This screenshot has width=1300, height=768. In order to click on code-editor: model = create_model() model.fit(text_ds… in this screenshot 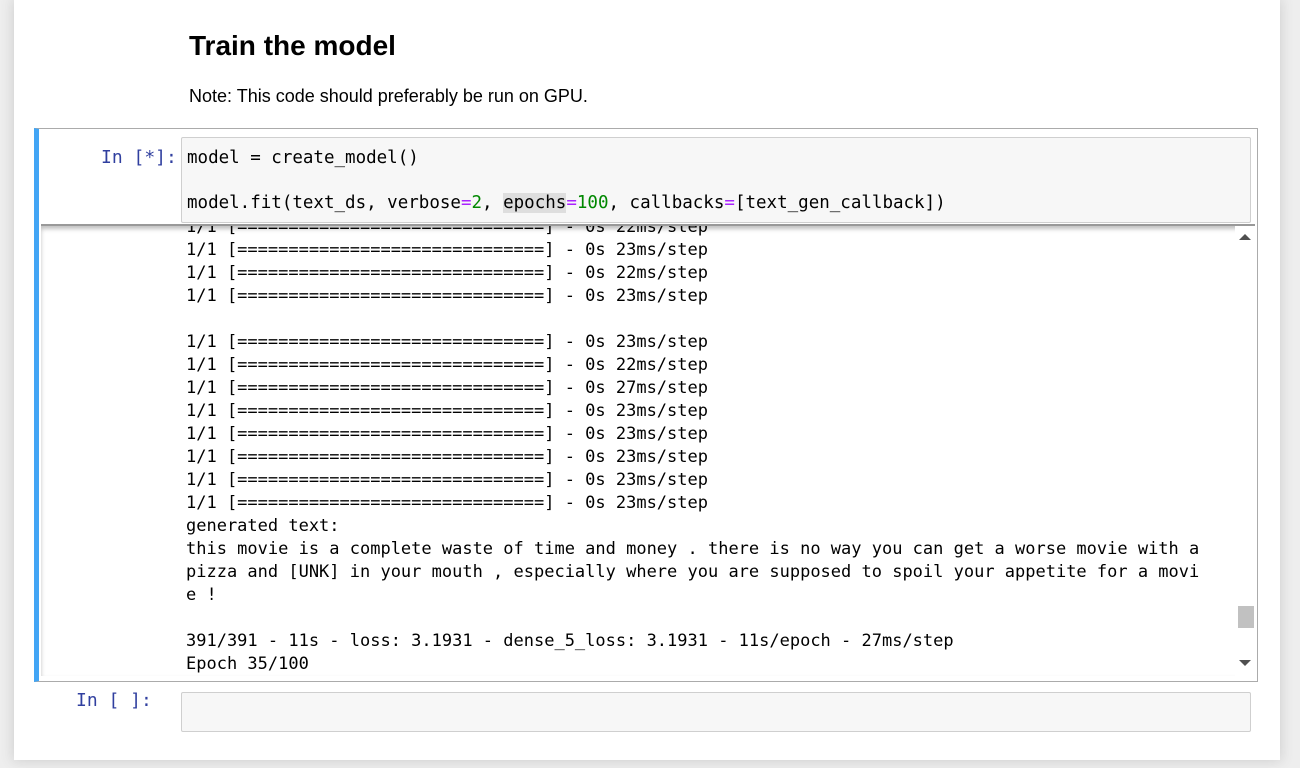, I will do `click(716, 180)`.